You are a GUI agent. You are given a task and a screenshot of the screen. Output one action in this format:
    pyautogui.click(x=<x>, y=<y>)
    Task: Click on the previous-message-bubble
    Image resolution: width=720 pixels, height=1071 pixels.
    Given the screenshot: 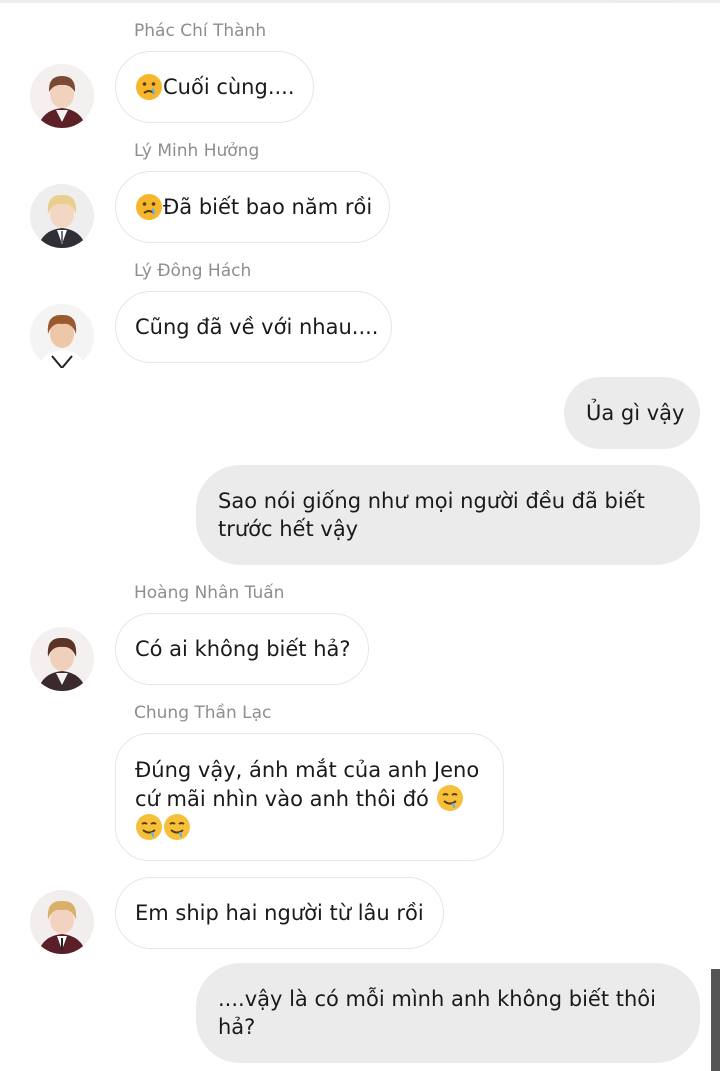 What is the action you would take?
    pyautogui.click(x=645, y=1)
    